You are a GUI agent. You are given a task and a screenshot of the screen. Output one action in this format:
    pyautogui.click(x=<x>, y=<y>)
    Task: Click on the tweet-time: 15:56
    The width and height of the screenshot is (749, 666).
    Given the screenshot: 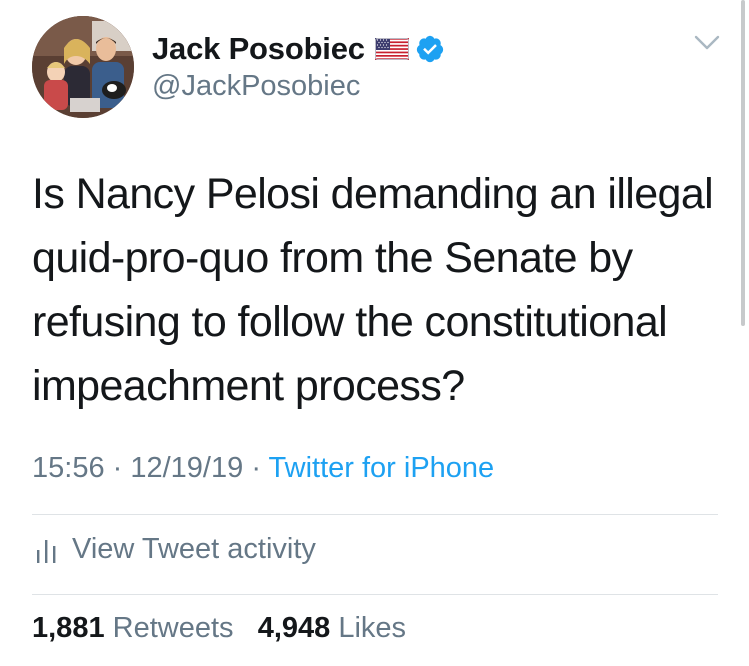 What is the action you would take?
    pyautogui.click(x=68, y=468)
    